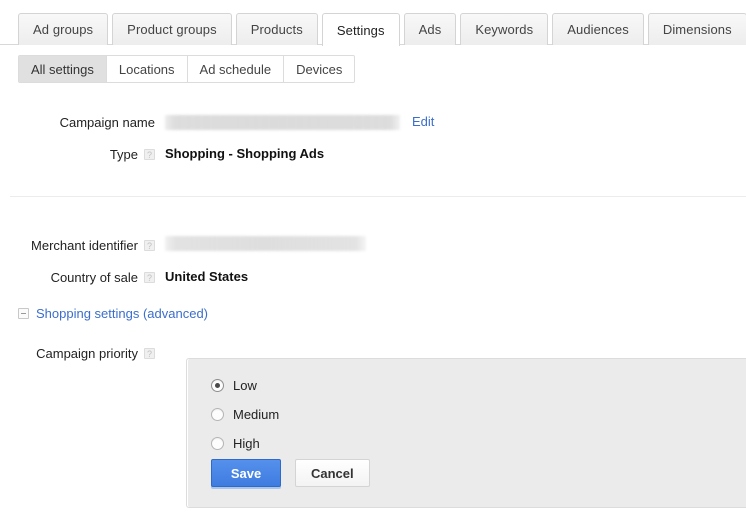 The image size is (746, 520). I want to click on shopping-settings-toggle: Shopping settings (advanced), so click(113, 313).